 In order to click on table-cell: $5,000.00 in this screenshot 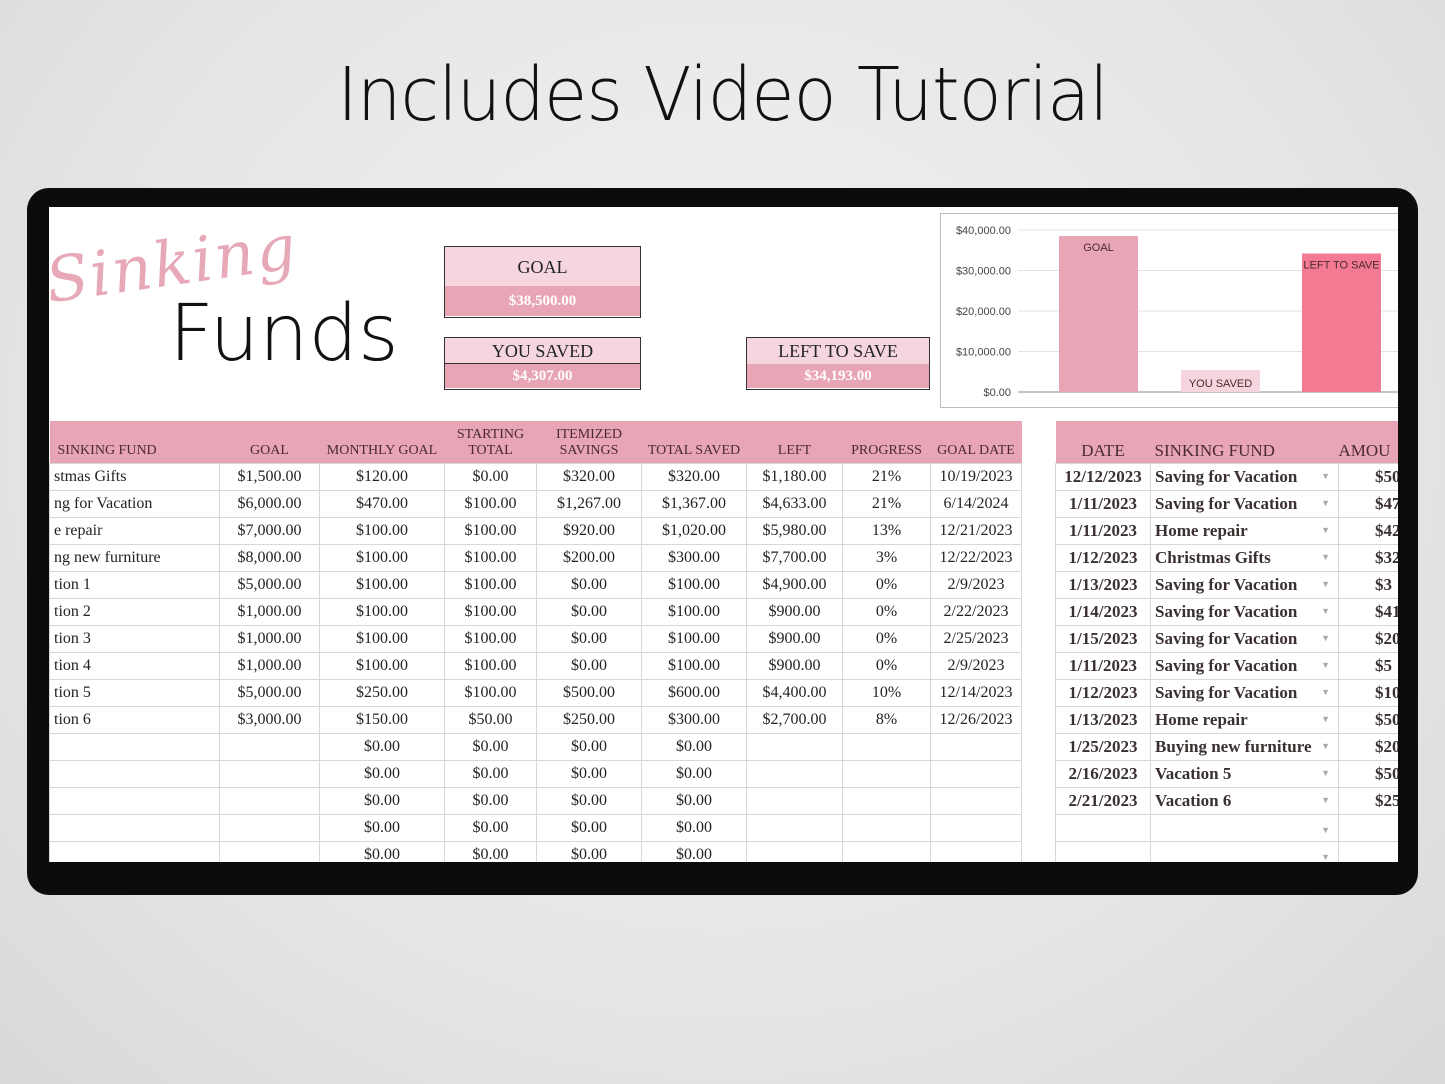, I will do `click(269, 692)`.